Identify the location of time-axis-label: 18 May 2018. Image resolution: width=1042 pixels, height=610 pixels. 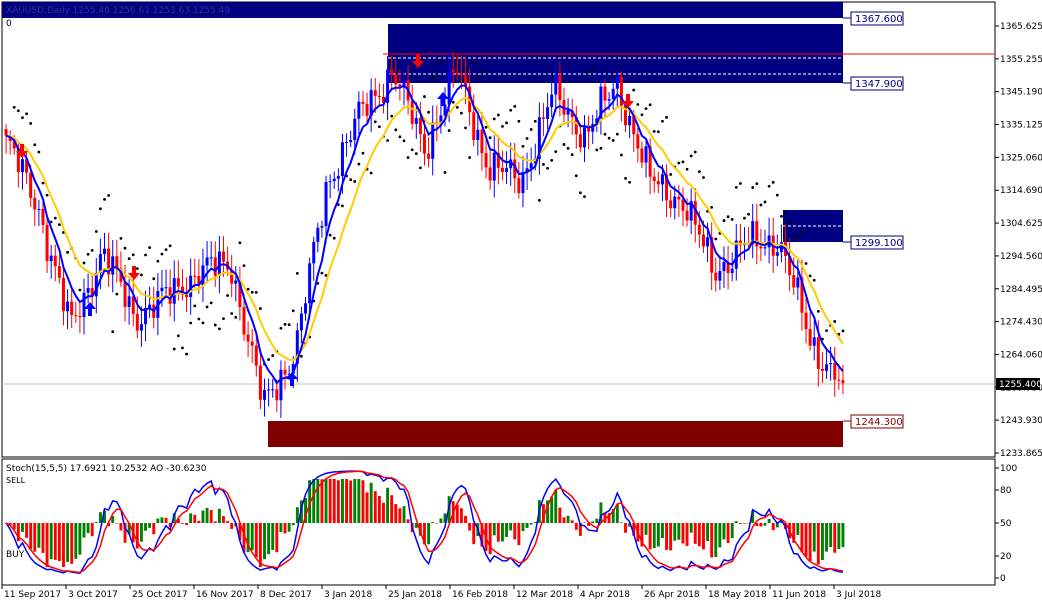
(737, 595).